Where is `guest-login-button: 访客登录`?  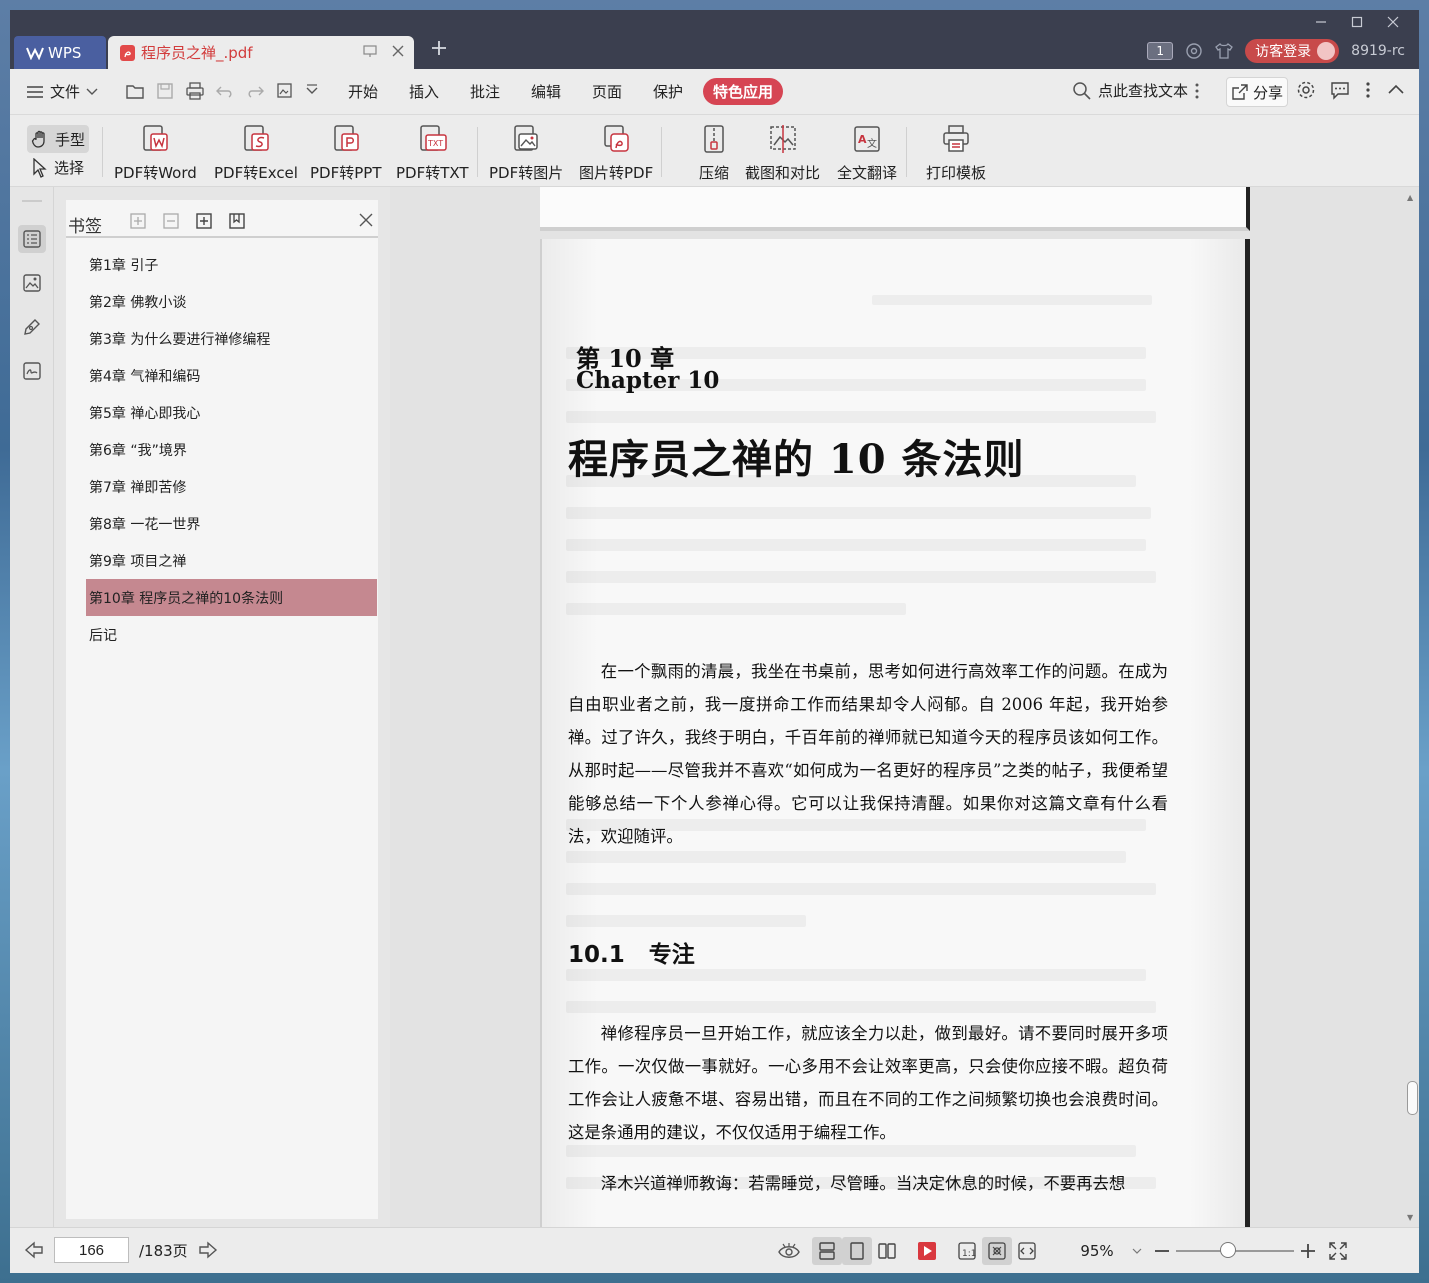 guest-login-button: 访客登录 is located at coordinates (1292, 51).